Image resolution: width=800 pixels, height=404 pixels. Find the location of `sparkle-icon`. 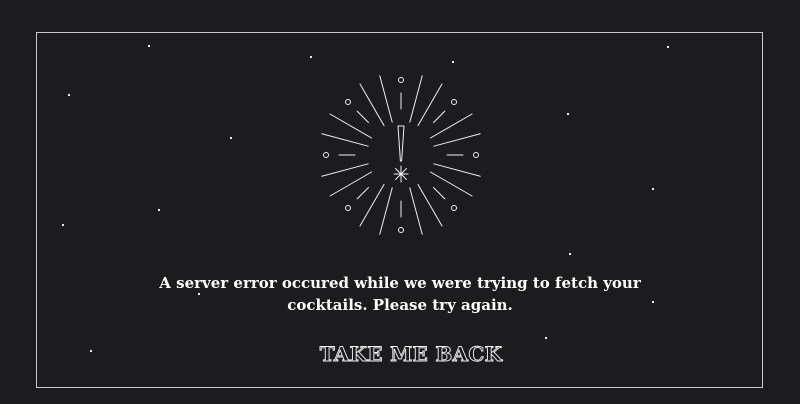

sparkle-icon is located at coordinates (401, 174).